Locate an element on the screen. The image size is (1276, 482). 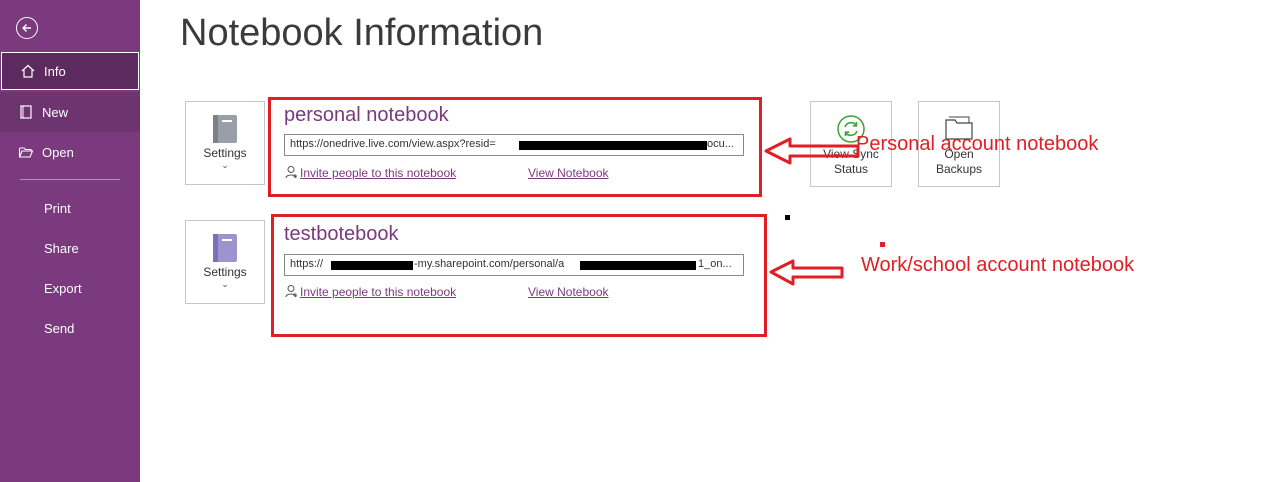
nav-item-new: New is located at coordinates (70, 112).